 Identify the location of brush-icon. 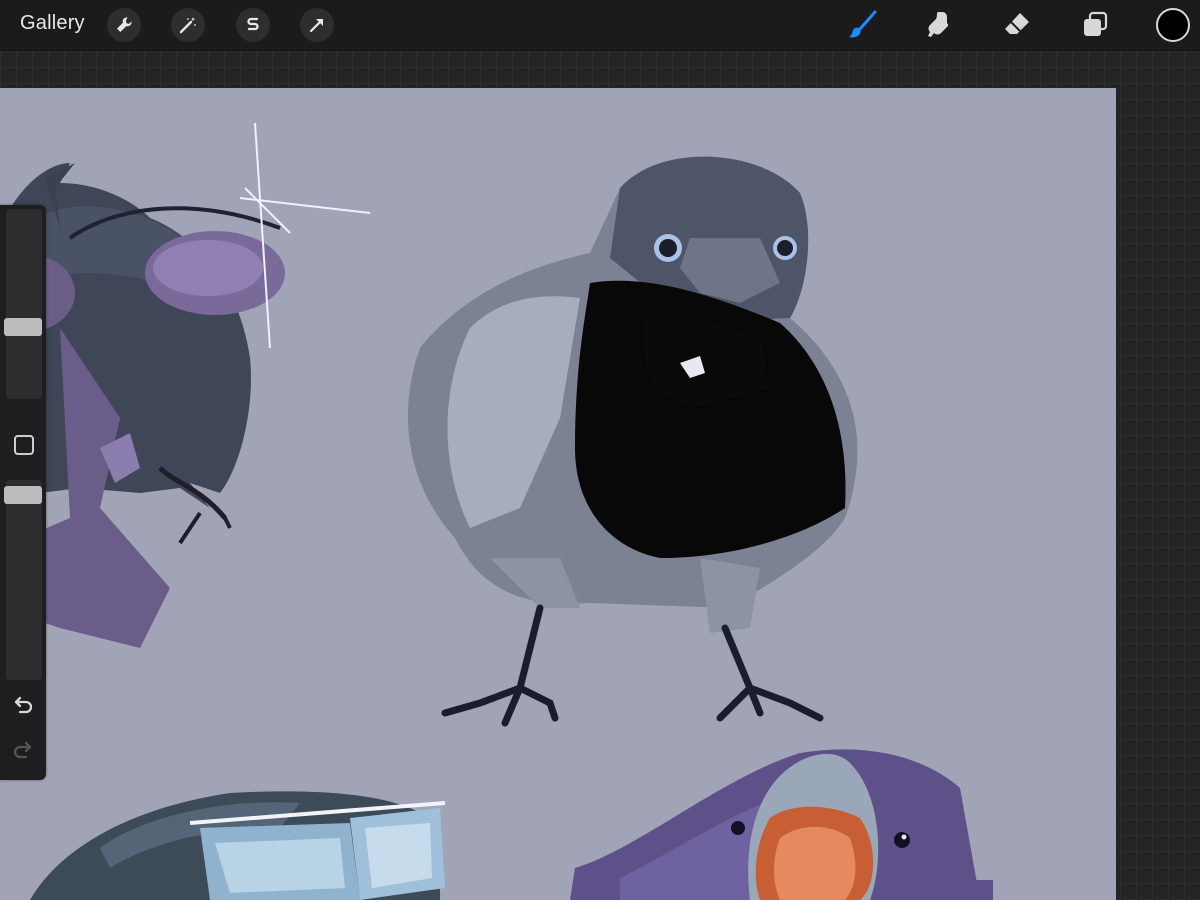
(863, 24).